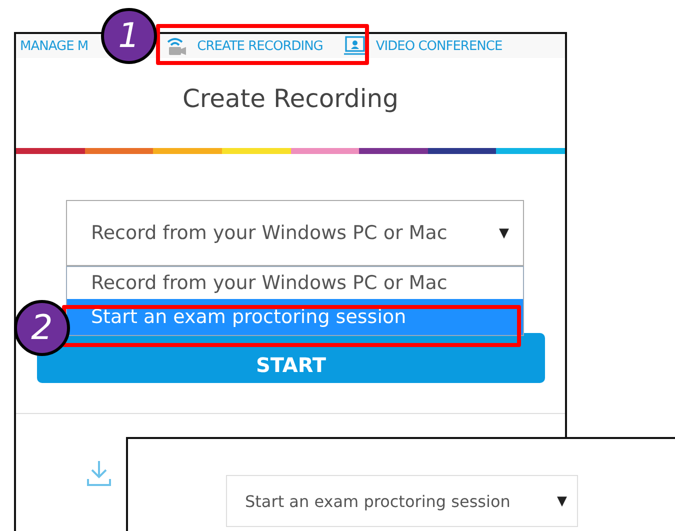  What do you see at coordinates (422, 46) in the screenshot?
I see `nav-link: VIDEO CONFERENCE` at bounding box center [422, 46].